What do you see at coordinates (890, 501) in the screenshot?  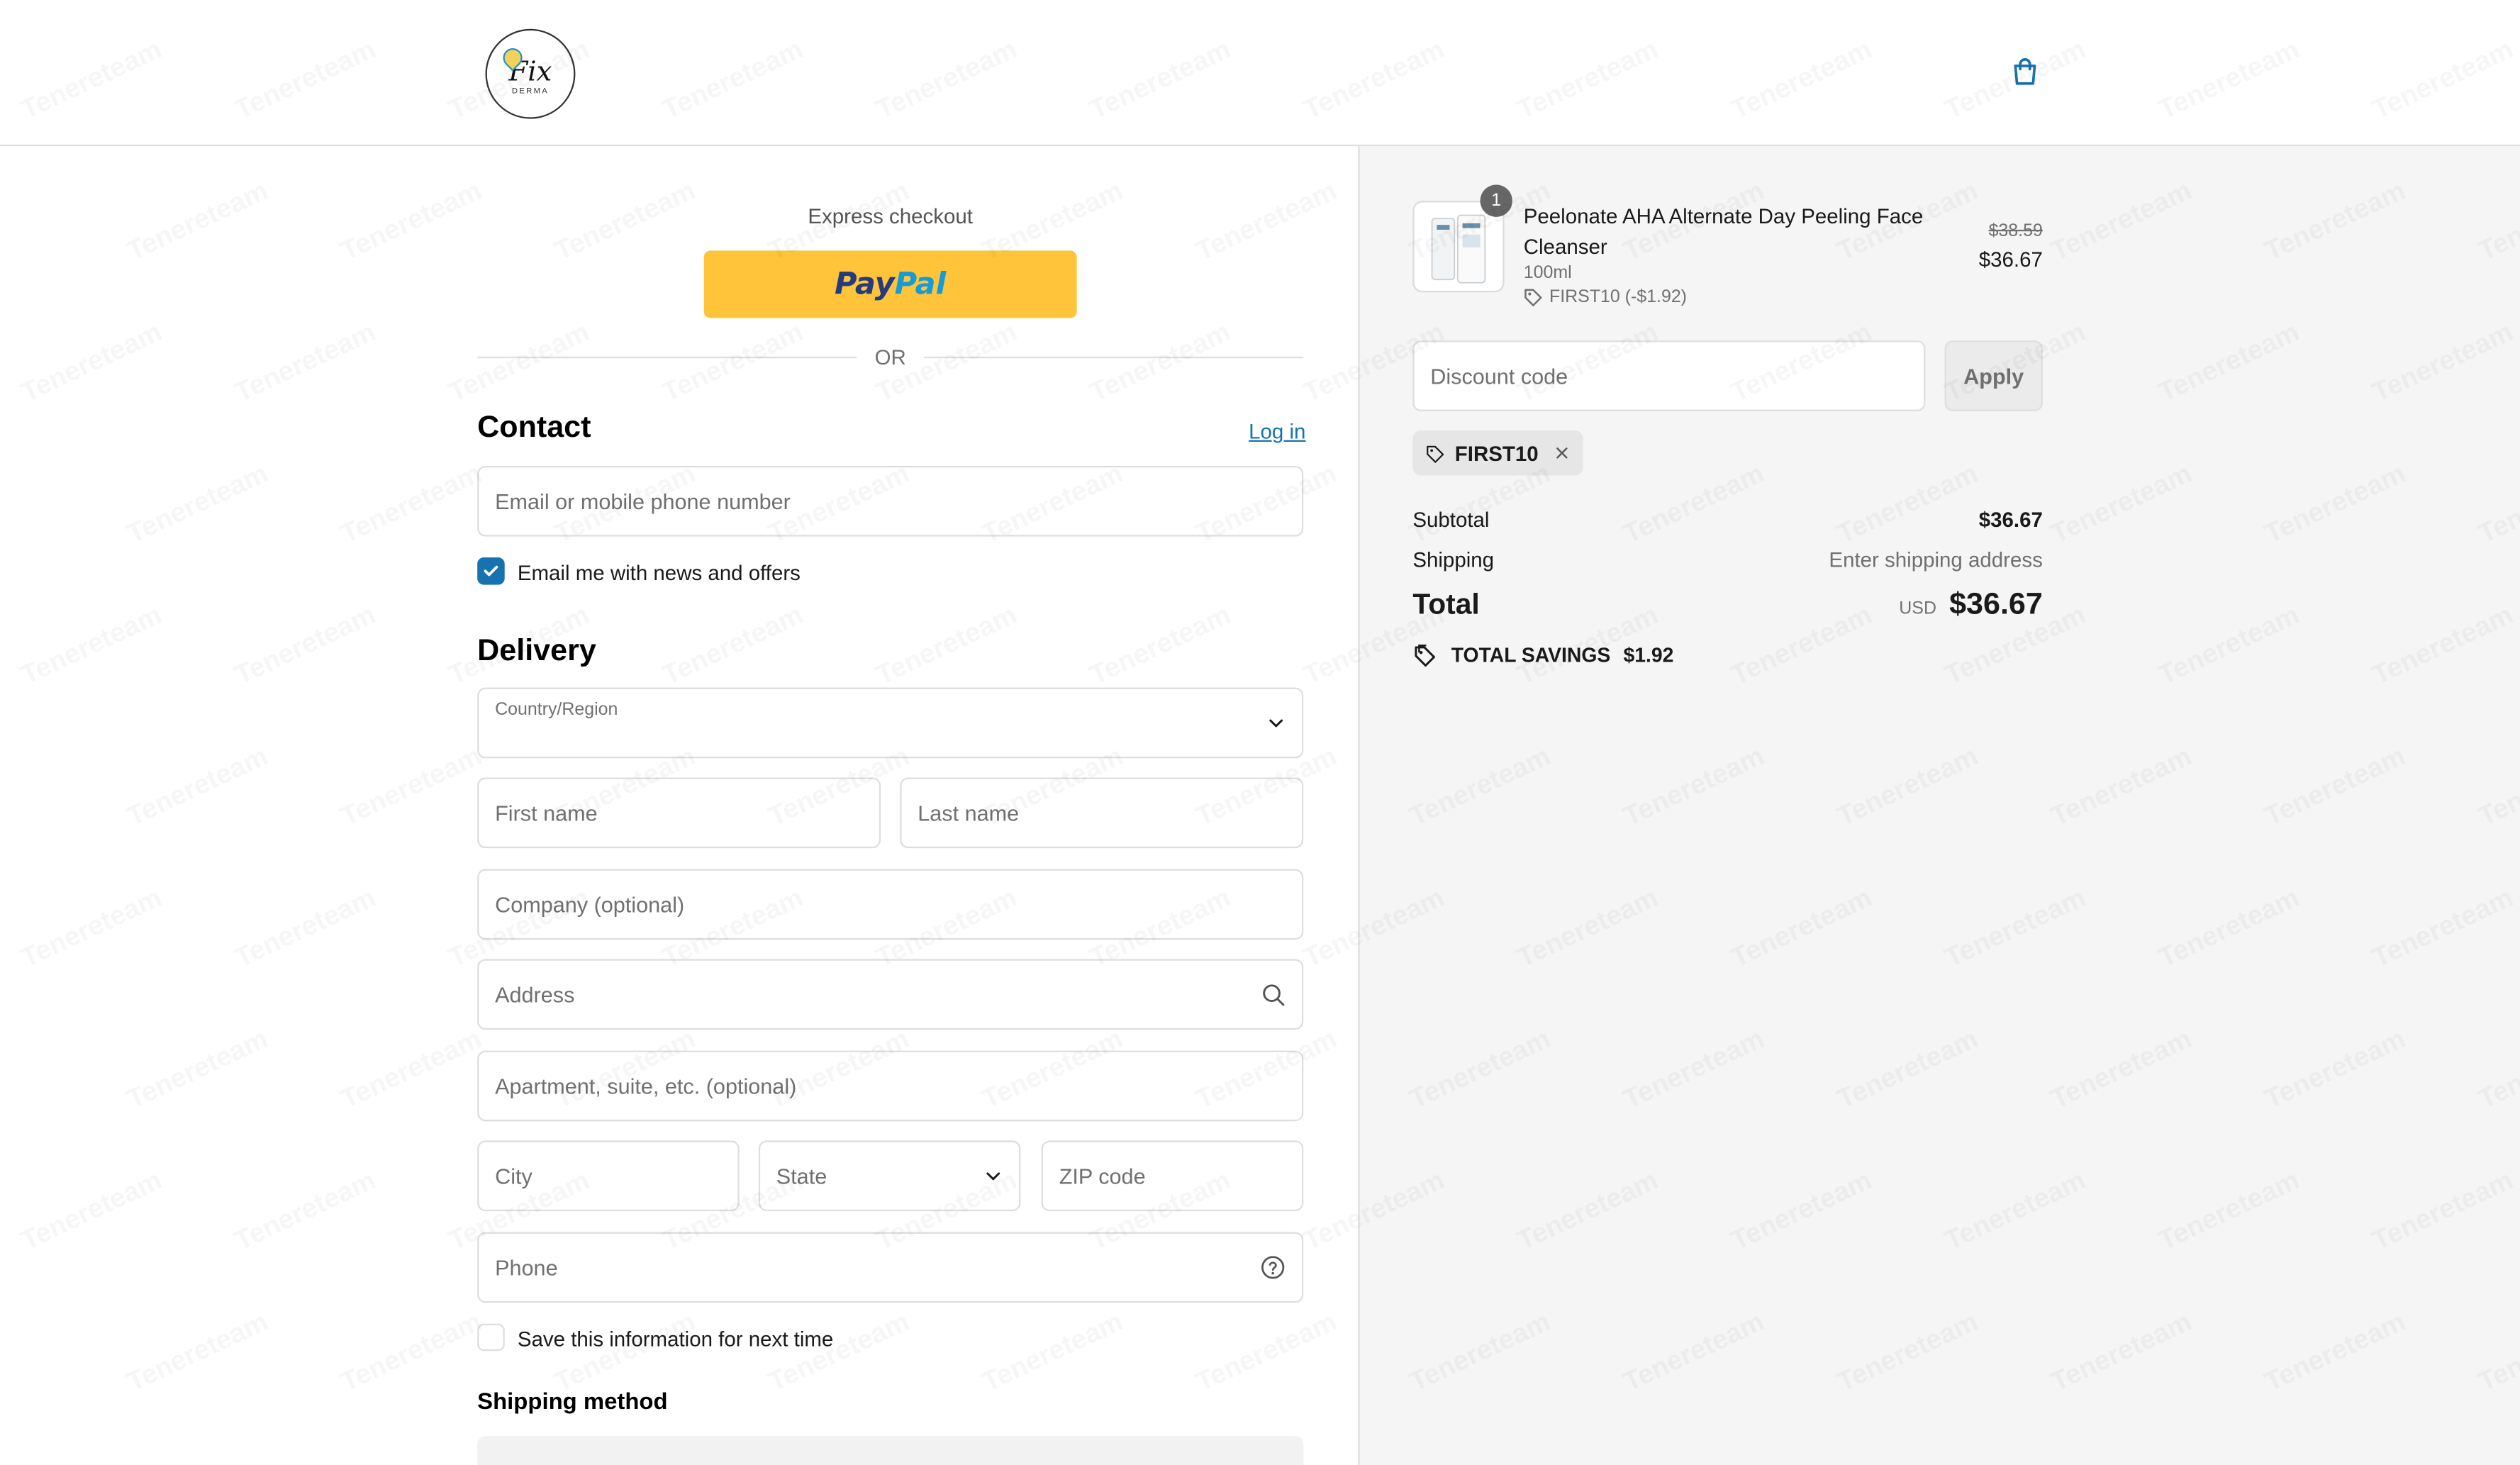 I see `email-field: Email or mobile phone number` at bounding box center [890, 501].